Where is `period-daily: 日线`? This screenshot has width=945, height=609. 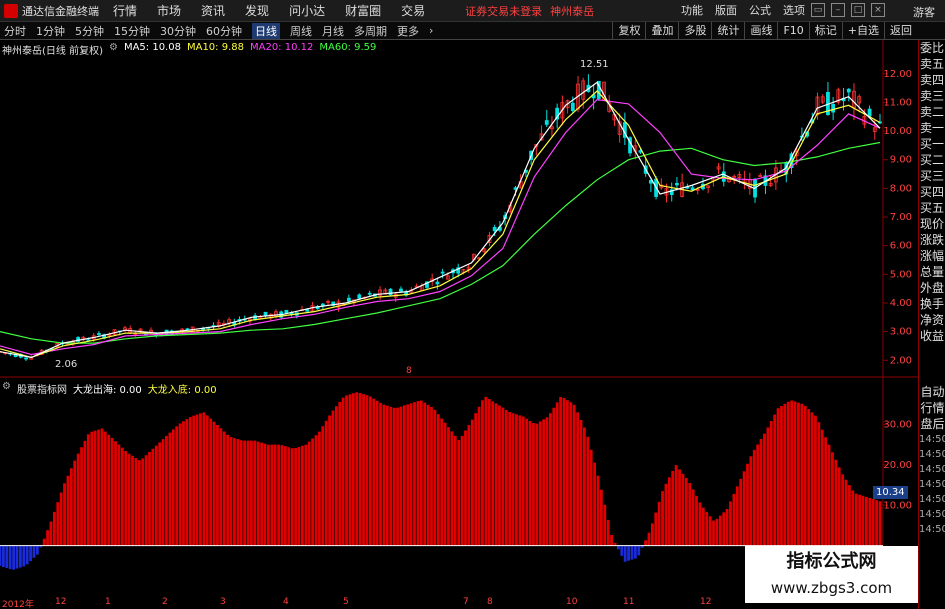 period-daily: 日线 is located at coordinates (266, 30).